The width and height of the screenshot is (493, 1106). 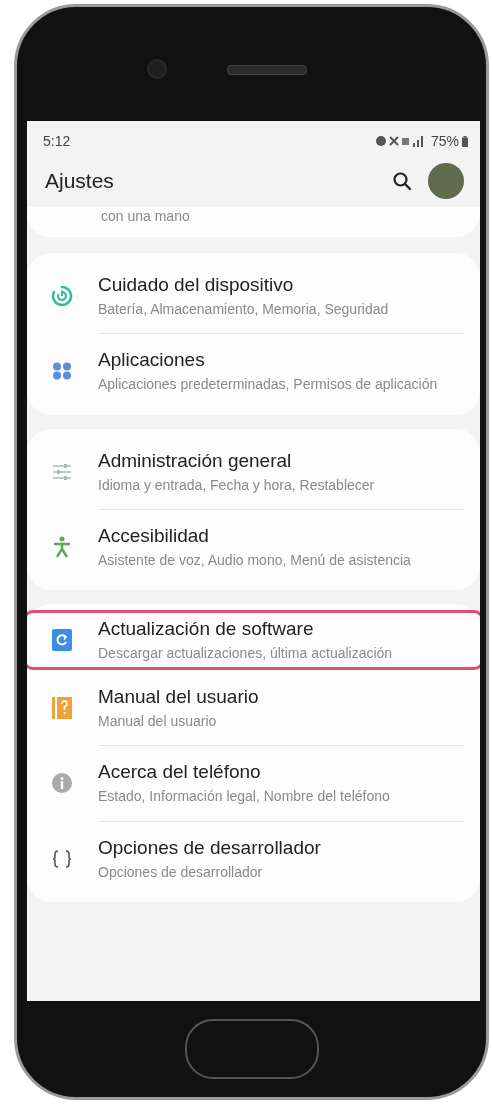 I want to click on item-title: Cuidado del dispositivo, so click(x=196, y=285).